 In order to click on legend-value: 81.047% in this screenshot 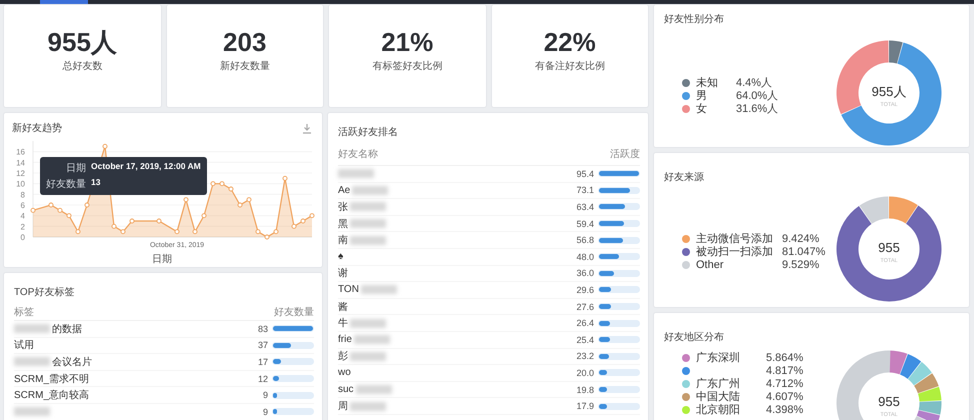, I will do `click(804, 252)`.